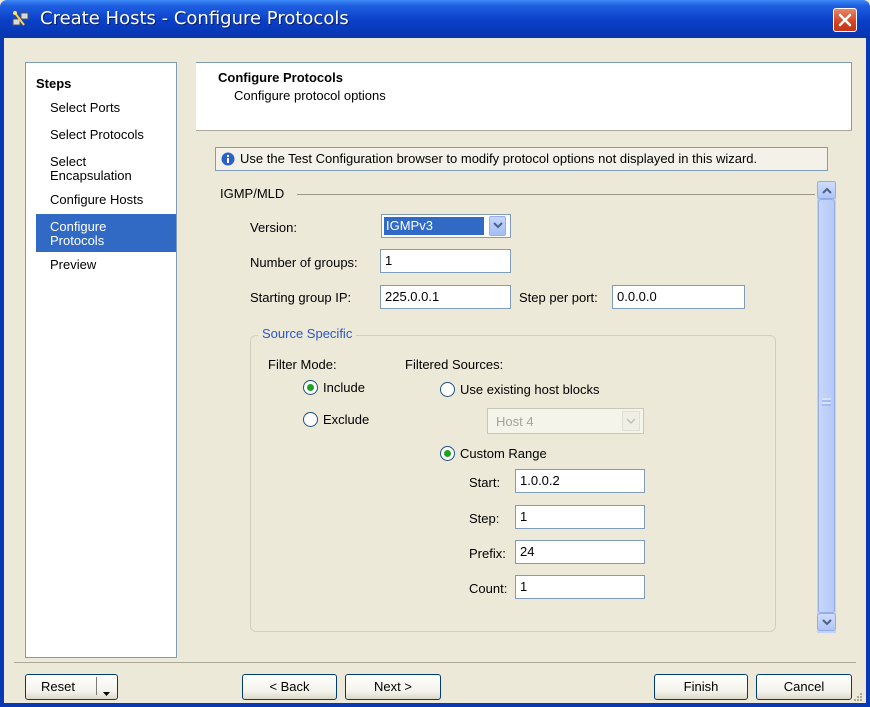 The height and width of the screenshot is (707, 870). I want to click on back-button: < Back, so click(289, 687).